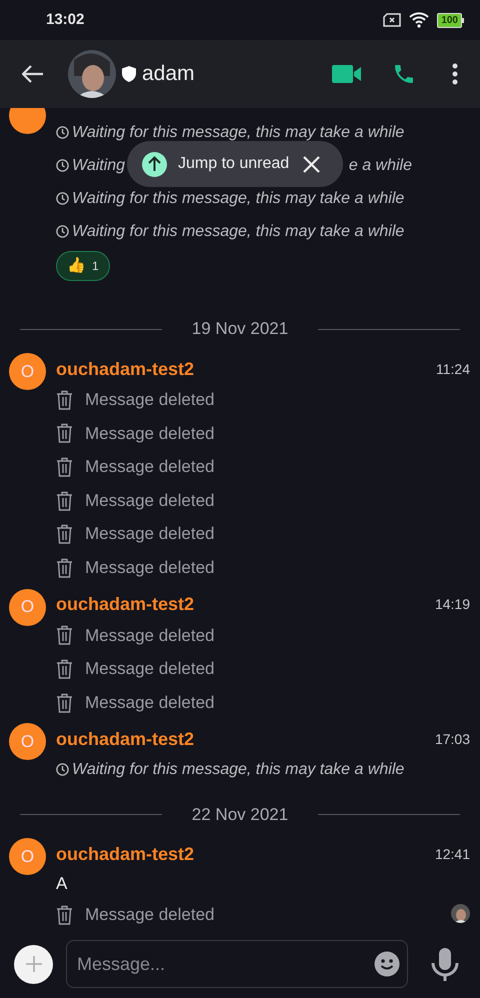 The width and height of the screenshot is (480, 998). I want to click on plus-icon, so click(33, 964).